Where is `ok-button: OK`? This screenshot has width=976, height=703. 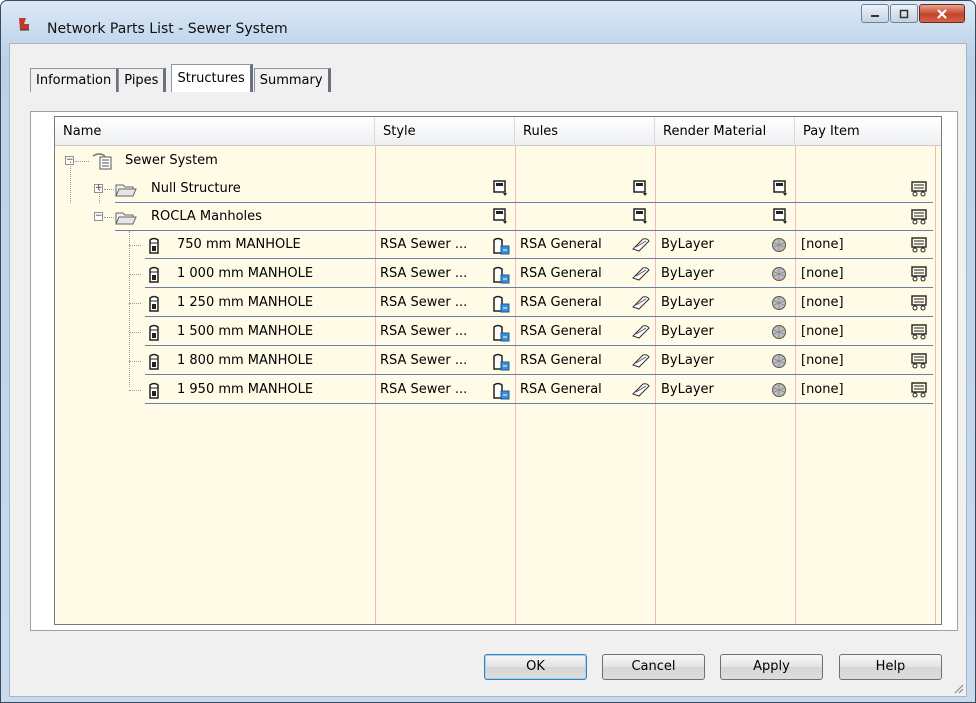
ok-button: OK is located at coordinates (535, 667).